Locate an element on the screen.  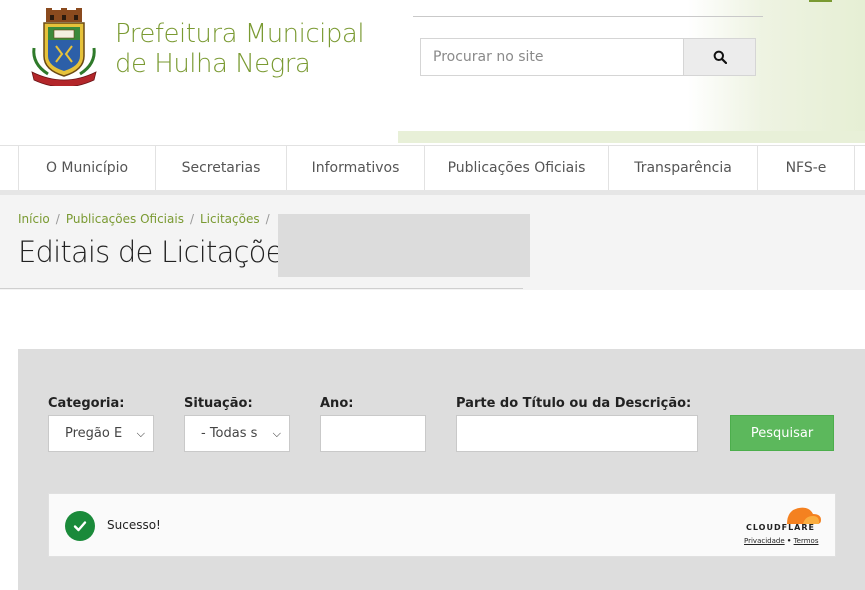
page-title: Editais de Licitações is located at coordinates (158, 252).